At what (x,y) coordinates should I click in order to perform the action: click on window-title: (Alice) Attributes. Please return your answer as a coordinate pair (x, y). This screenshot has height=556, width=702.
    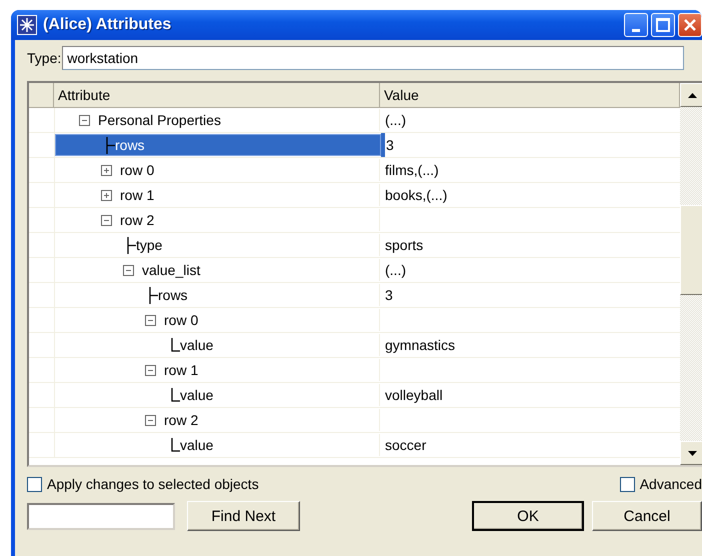
    Looking at the image, I should click on (107, 25).